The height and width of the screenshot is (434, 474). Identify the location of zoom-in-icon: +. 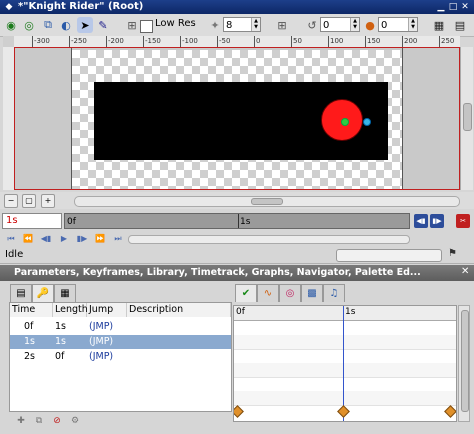
(48, 201).